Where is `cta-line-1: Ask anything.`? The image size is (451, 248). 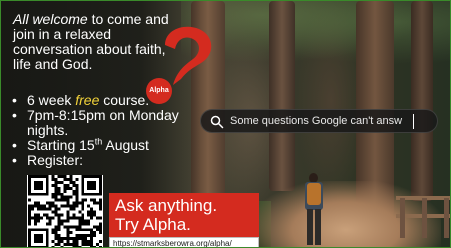
cta-line-1: Ask anything. is located at coordinates (166, 205).